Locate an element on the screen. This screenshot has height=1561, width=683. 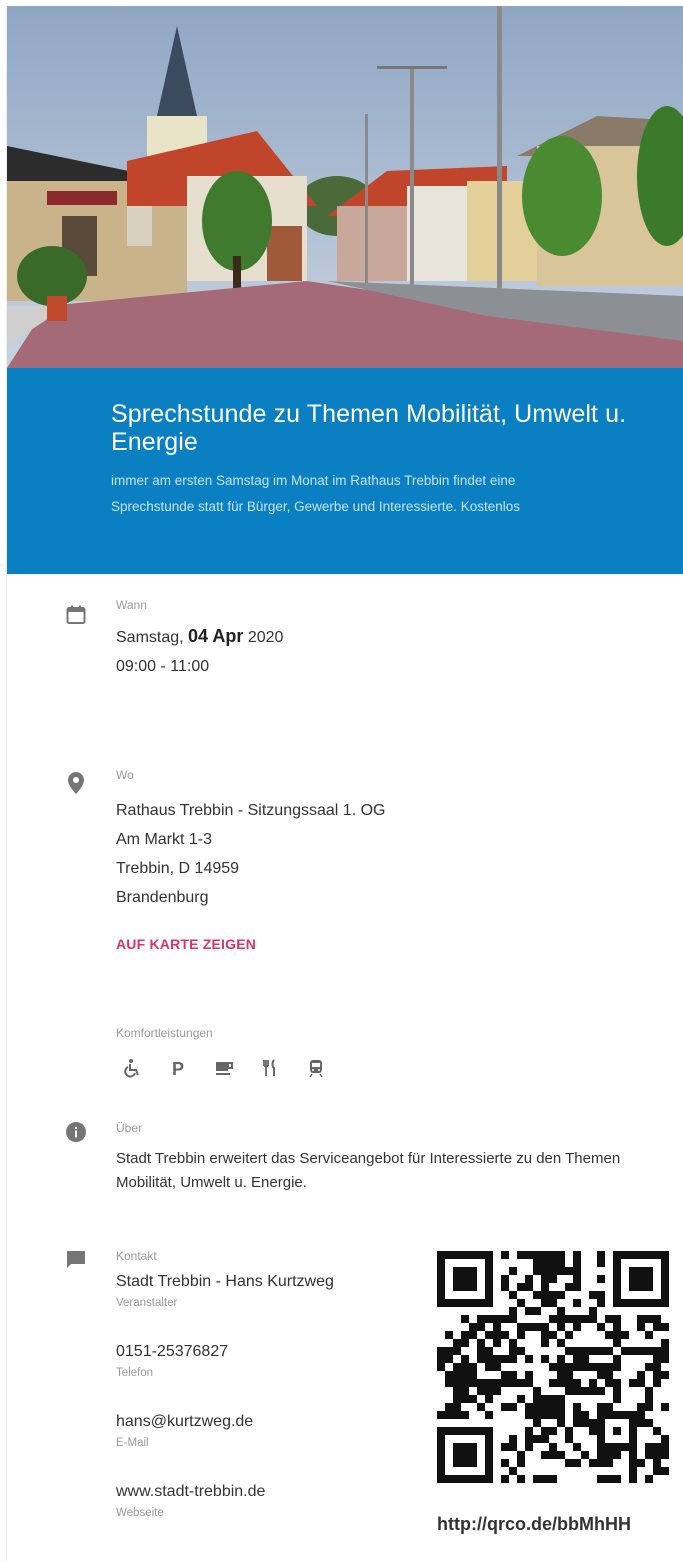
about-label: Über is located at coordinates (129, 1128).